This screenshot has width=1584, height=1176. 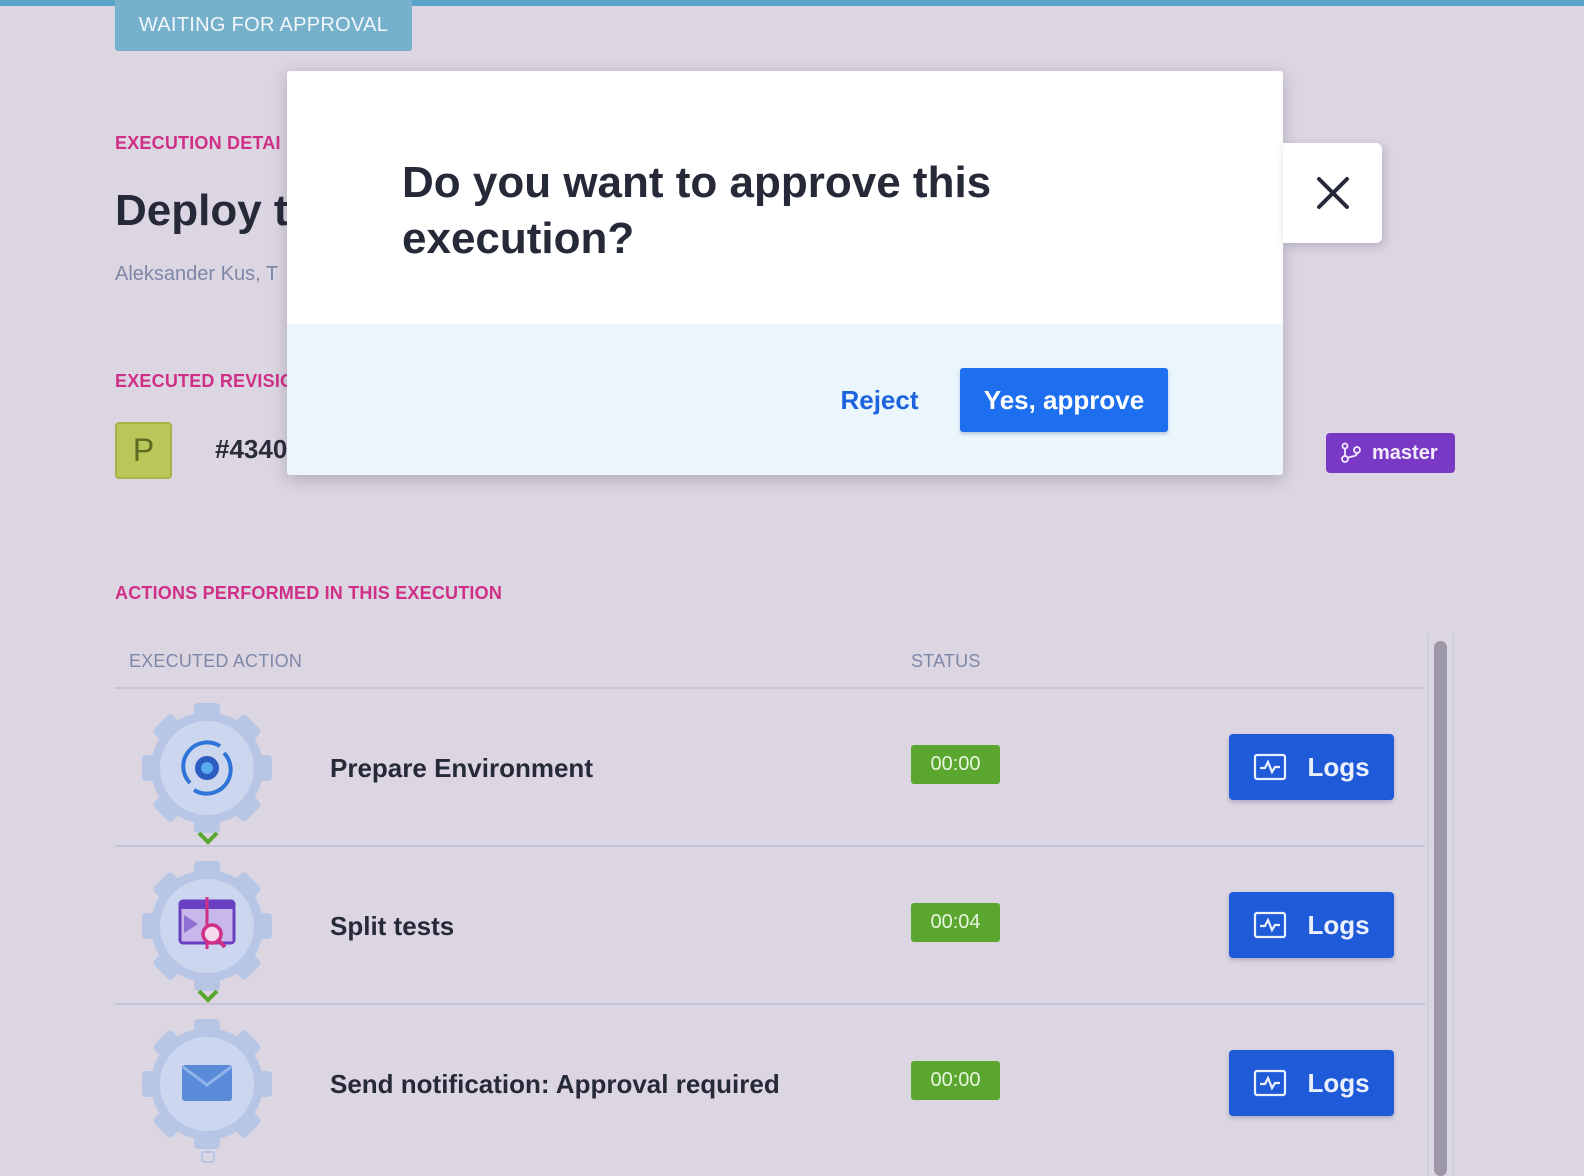 I want to click on status-badge: WAITING FOR APPROVAL, so click(x=263, y=25).